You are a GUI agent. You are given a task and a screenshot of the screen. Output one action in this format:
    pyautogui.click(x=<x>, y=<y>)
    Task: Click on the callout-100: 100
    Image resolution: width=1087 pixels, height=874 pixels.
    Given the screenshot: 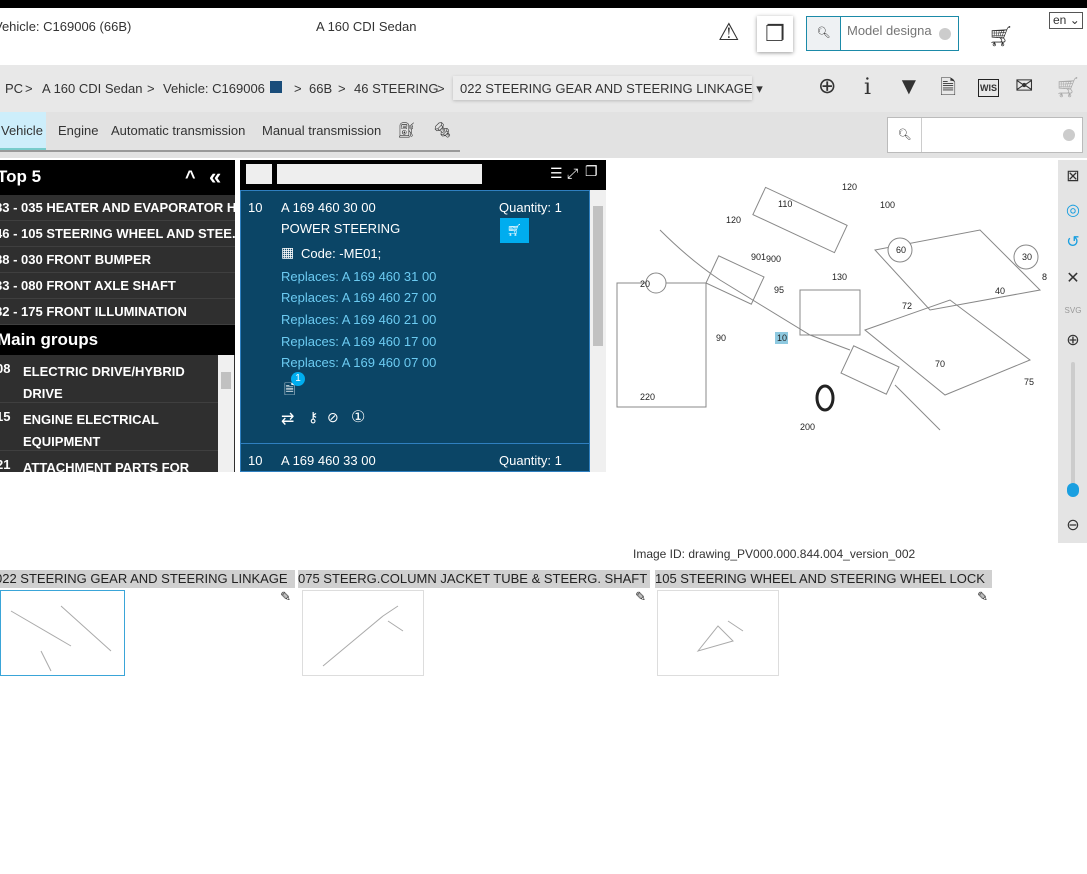 What is the action you would take?
    pyautogui.click(x=887, y=205)
    